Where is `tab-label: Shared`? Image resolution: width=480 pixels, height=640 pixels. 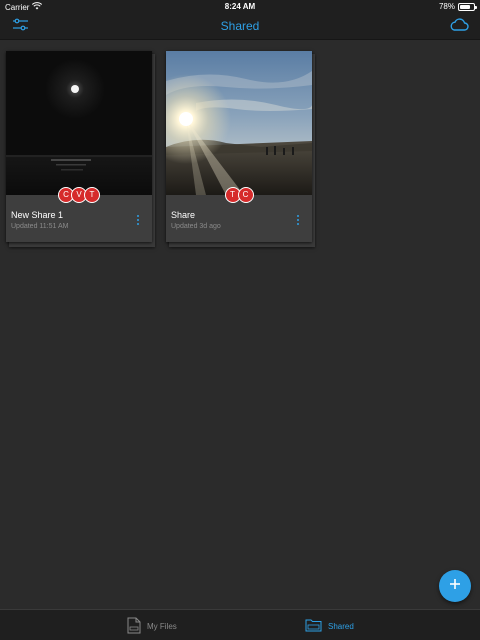 tab-label: Shared is located at coordinates (341, 626).